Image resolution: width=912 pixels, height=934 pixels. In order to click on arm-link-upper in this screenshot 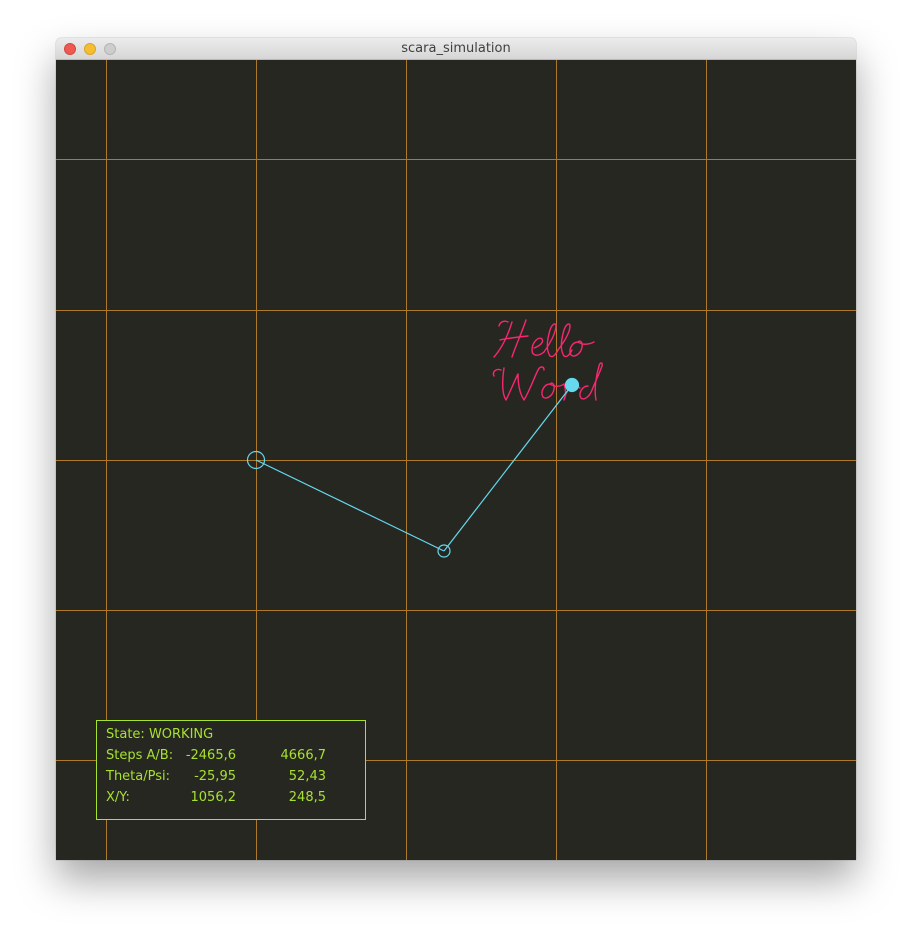, I will do `click(350, 505)`.